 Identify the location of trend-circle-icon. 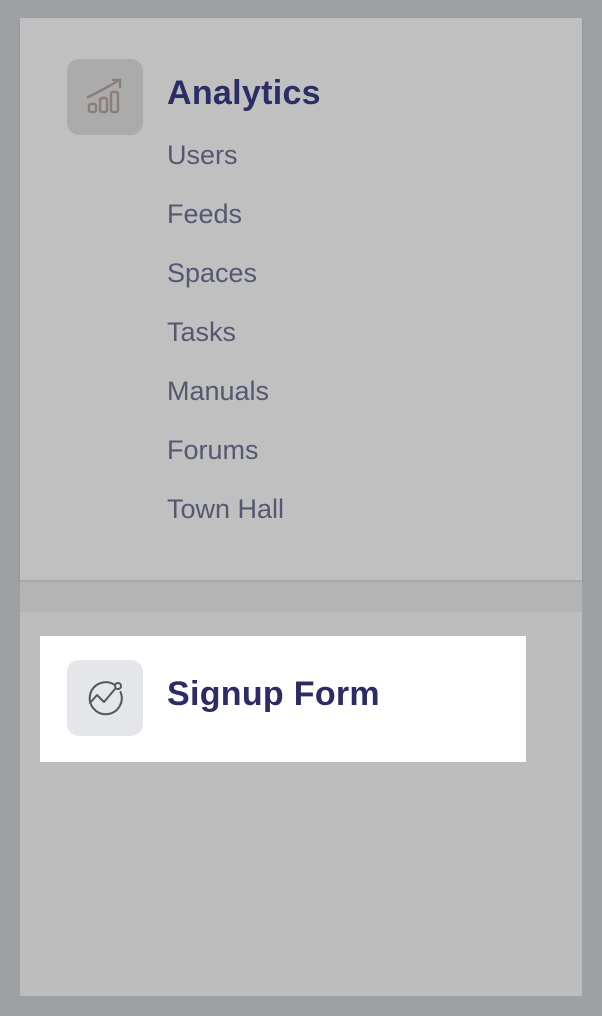
(105, 698).